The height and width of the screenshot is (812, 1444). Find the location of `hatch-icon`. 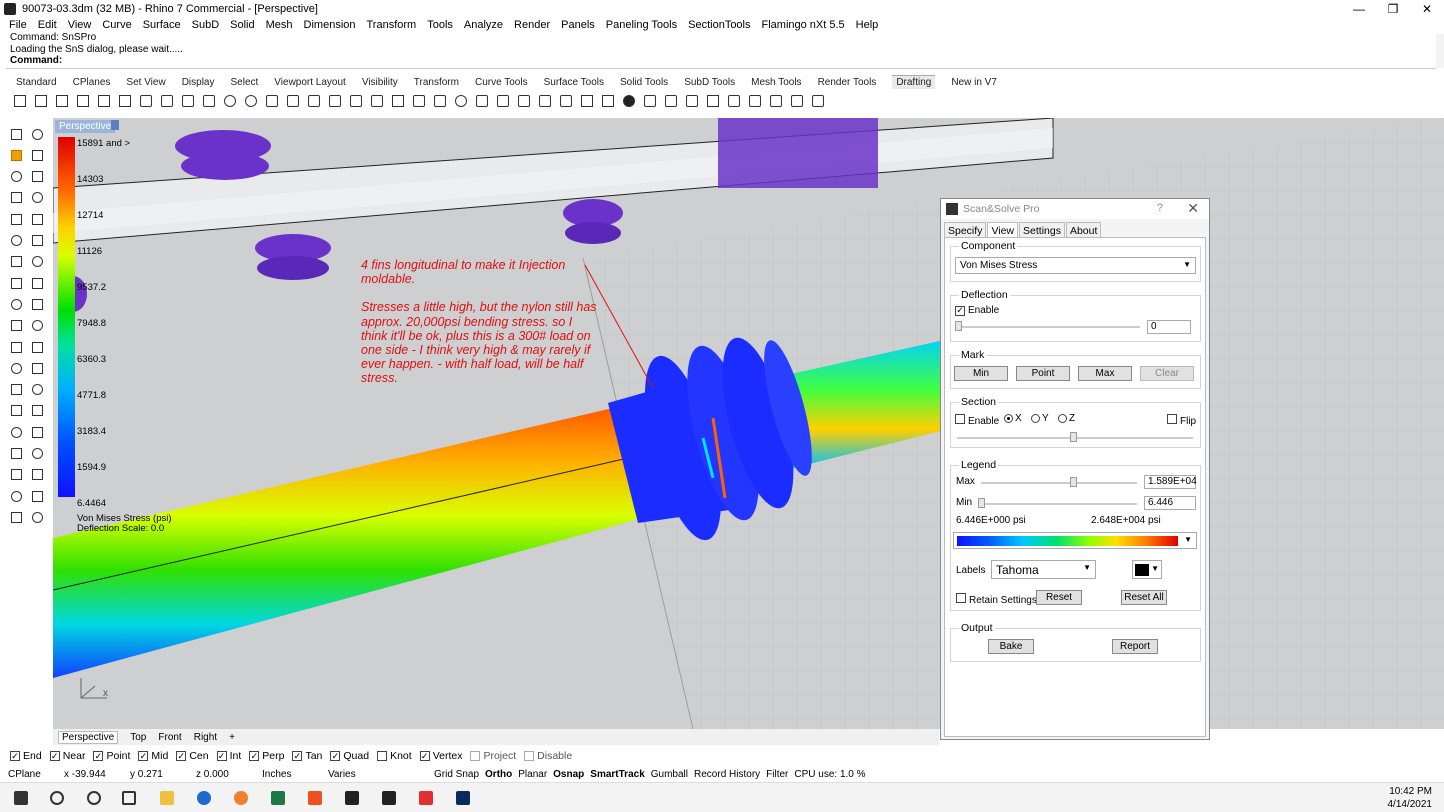

hatch-icon is located at coordinates (398, 101).